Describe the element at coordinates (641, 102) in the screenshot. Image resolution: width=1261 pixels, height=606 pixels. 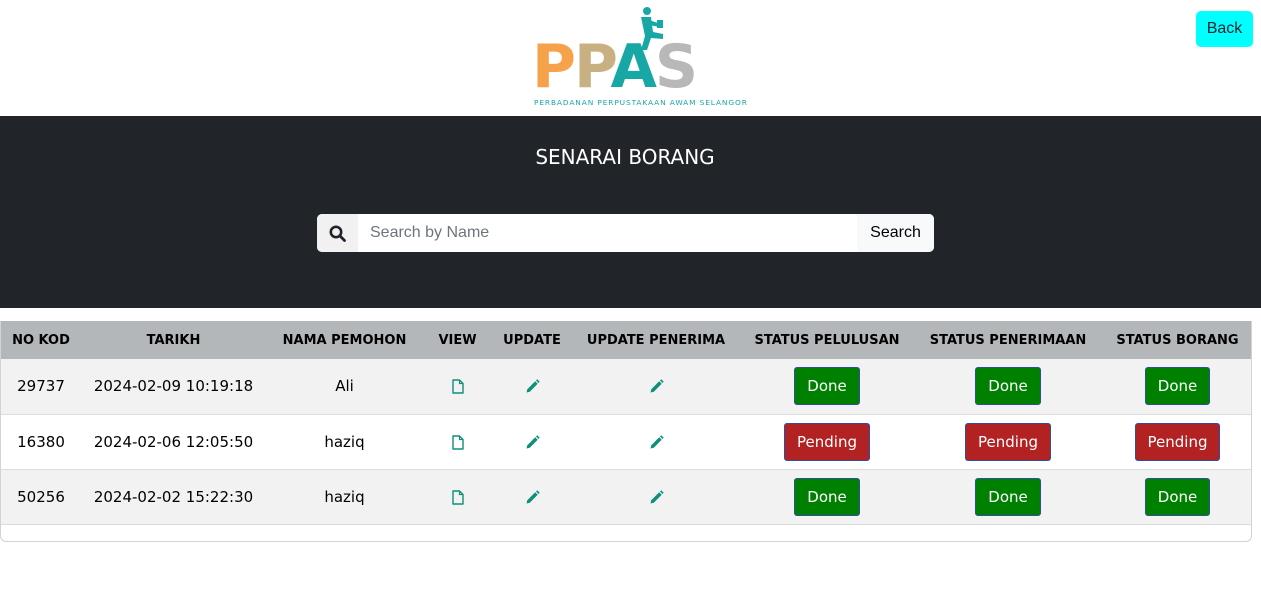
I see `logo-tagline: PERBADANAN PERPUSTAKAAN AWAM SELANGOR` at that location.